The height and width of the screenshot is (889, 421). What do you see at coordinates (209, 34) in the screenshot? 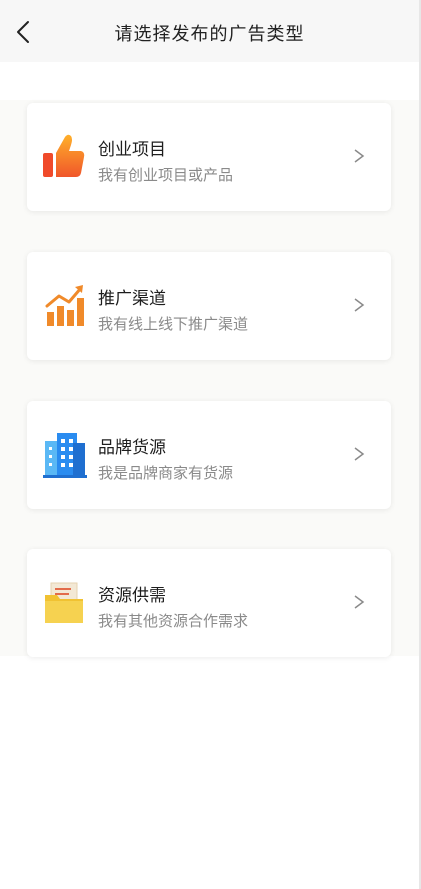
I see `page-title: 请选择发布的广告类型` at bounding box center [209, 34].